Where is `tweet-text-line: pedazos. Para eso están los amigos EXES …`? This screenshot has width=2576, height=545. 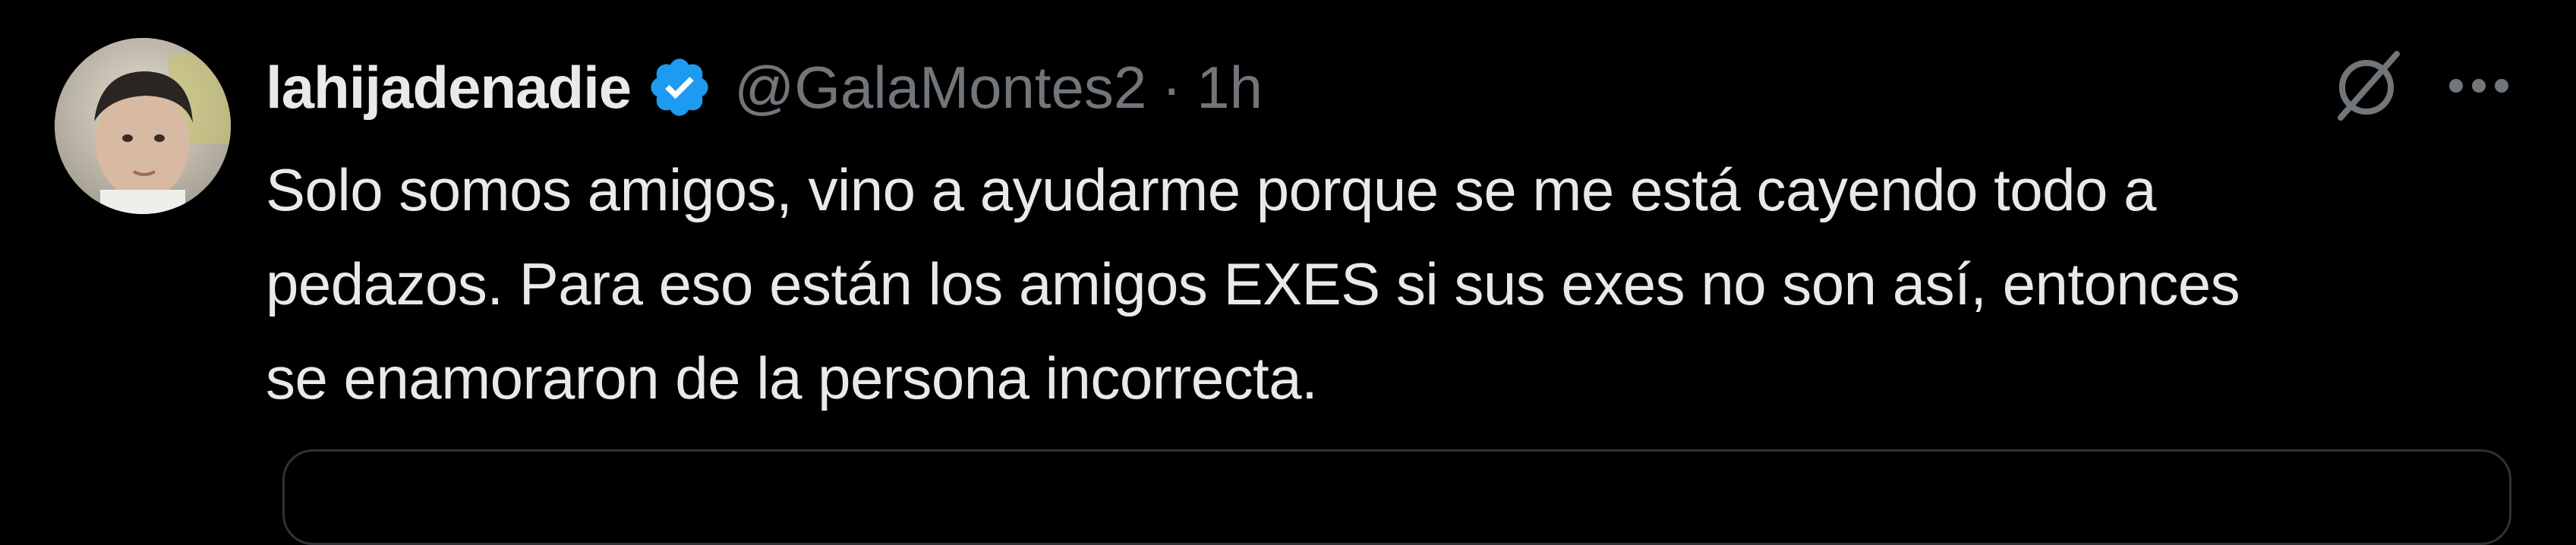
tweet-text-line: pedazos. Para eso están los amigos EXES … is located at coordinates (1253, 283).